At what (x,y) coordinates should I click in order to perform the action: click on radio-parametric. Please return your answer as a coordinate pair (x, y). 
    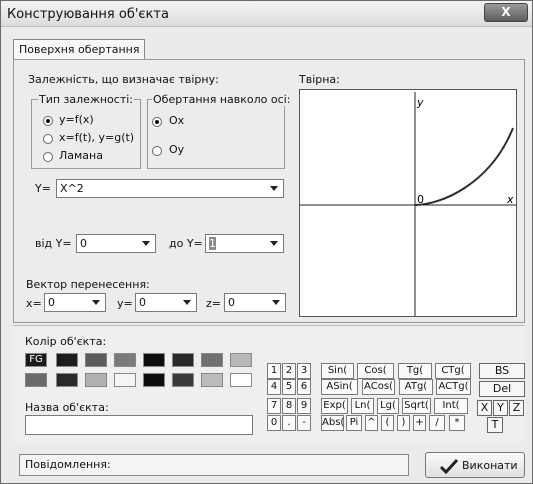
    Looking at the image, I should click on (48, 139).